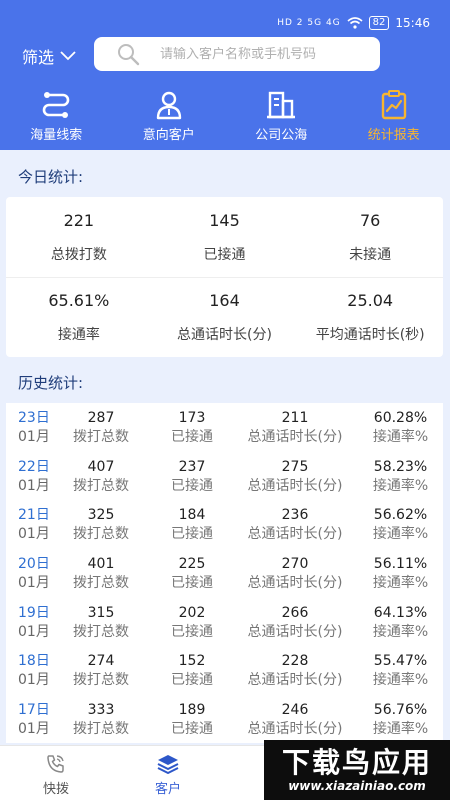  I want to click on today-title: 今日统计:, so click(51, 177).